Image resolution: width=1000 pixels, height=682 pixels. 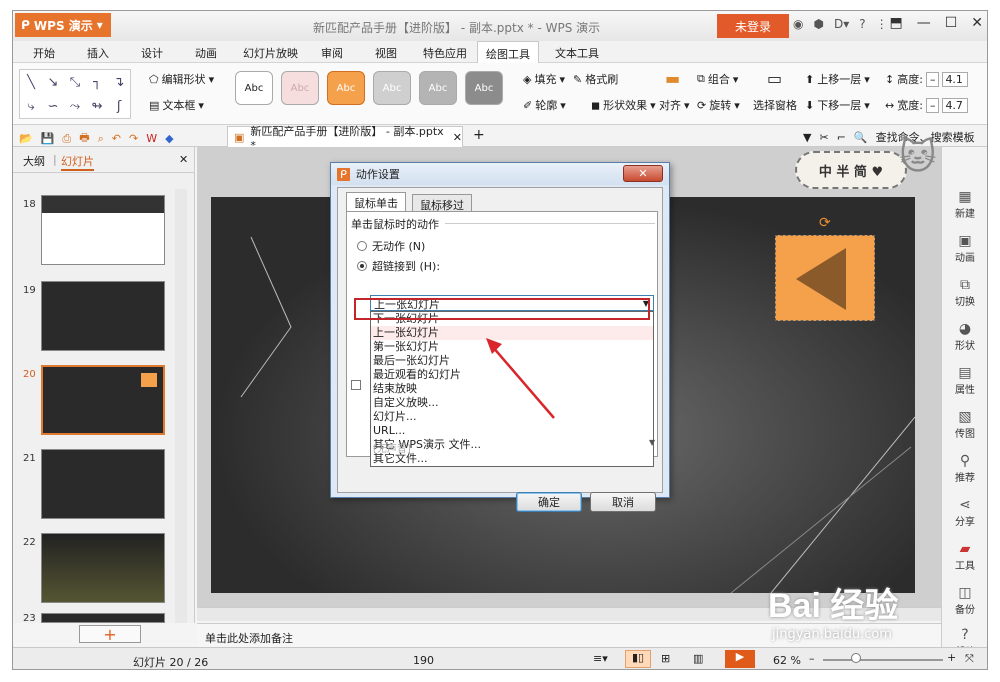 What do you see at coordinates (638, 659) in the screenshot?
I see `normal-view-icon: ▮▯` at bounding box center [638, 659].